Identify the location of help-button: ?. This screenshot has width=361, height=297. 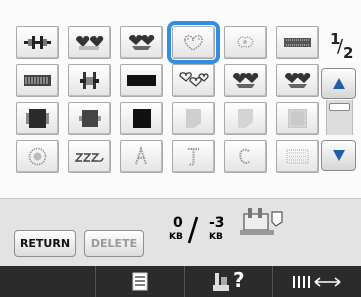
(229, 281).